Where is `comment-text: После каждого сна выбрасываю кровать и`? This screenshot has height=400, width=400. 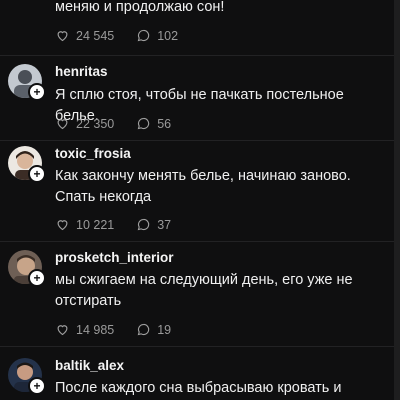 comment-text: После каждого сна выбрасываю кровать и is located at coordinates (198, 388).